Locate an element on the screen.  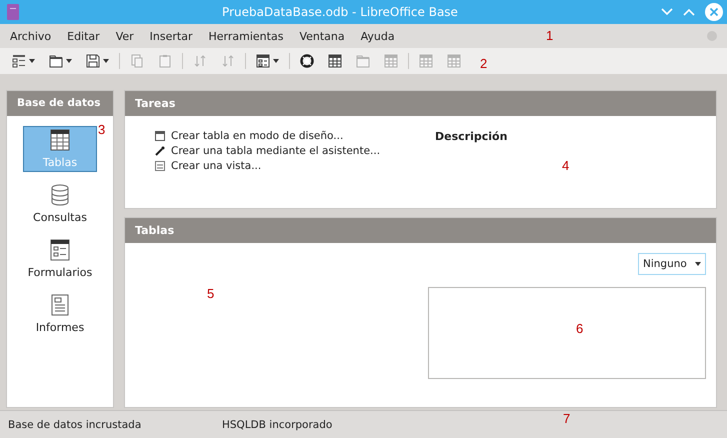
window-title: PruebaDataBase.odb - LibreOffice Base is located at coordinates (340, 12).